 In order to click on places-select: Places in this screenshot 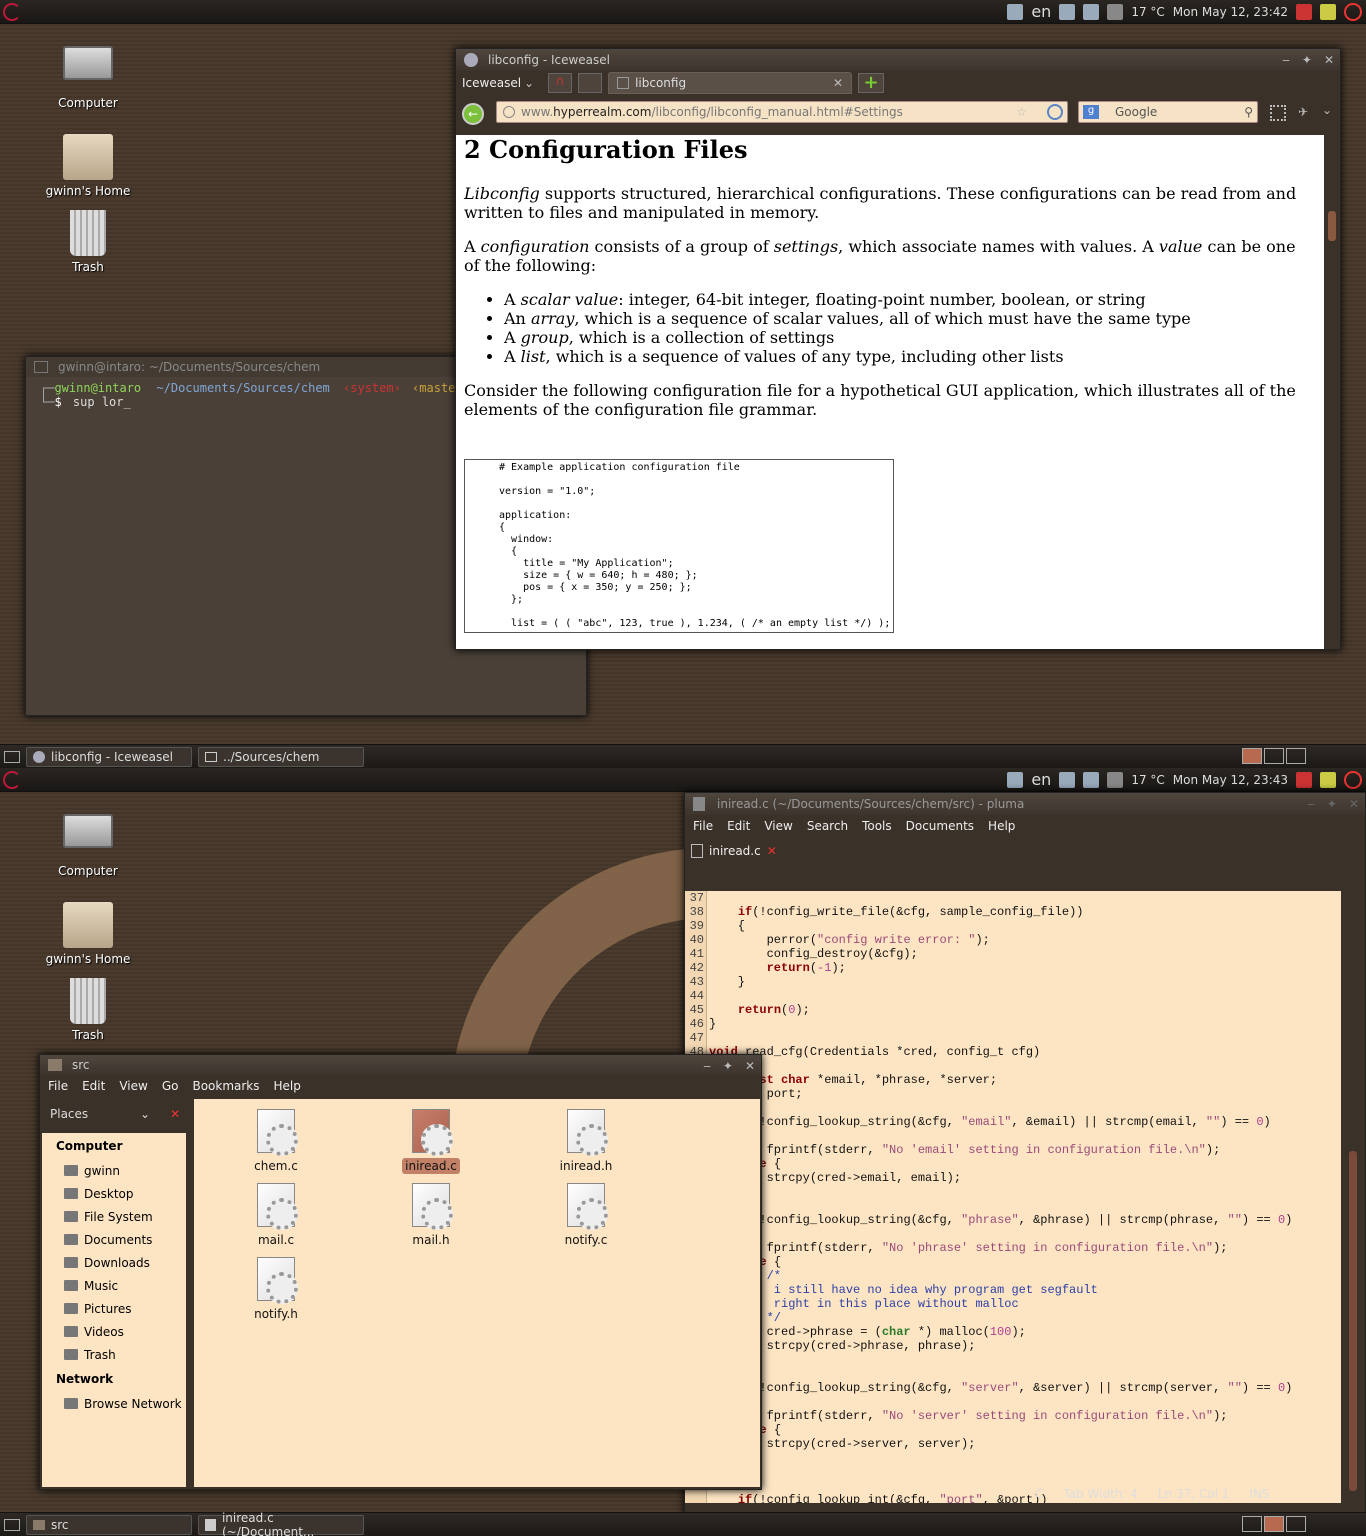, I will do `click(85, 1114)`.